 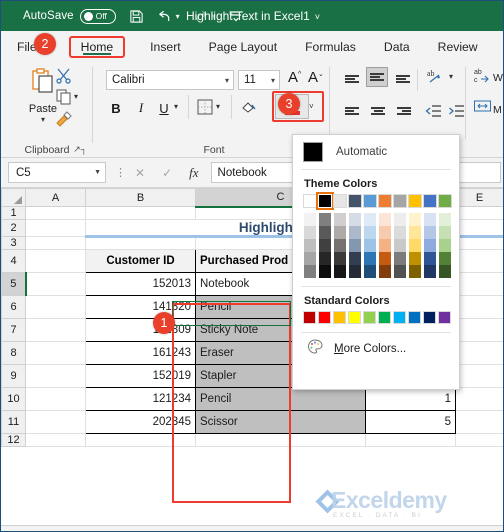 What do you see at coordinates (55, 228) in the screenshot?
I see `cell-a2` at bounding box center [55, 228].